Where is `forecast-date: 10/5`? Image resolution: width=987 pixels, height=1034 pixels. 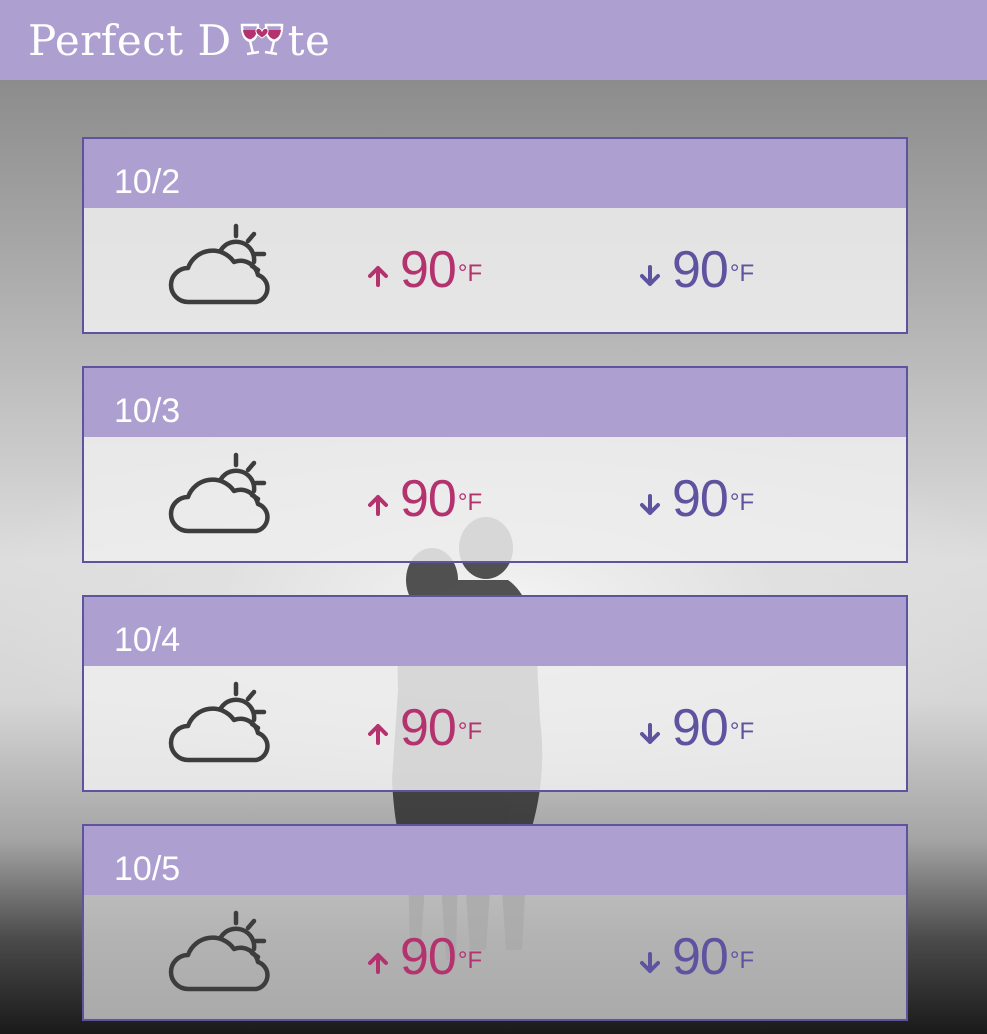 forecast-date: 10/5 is located at coordinates (147, 869).